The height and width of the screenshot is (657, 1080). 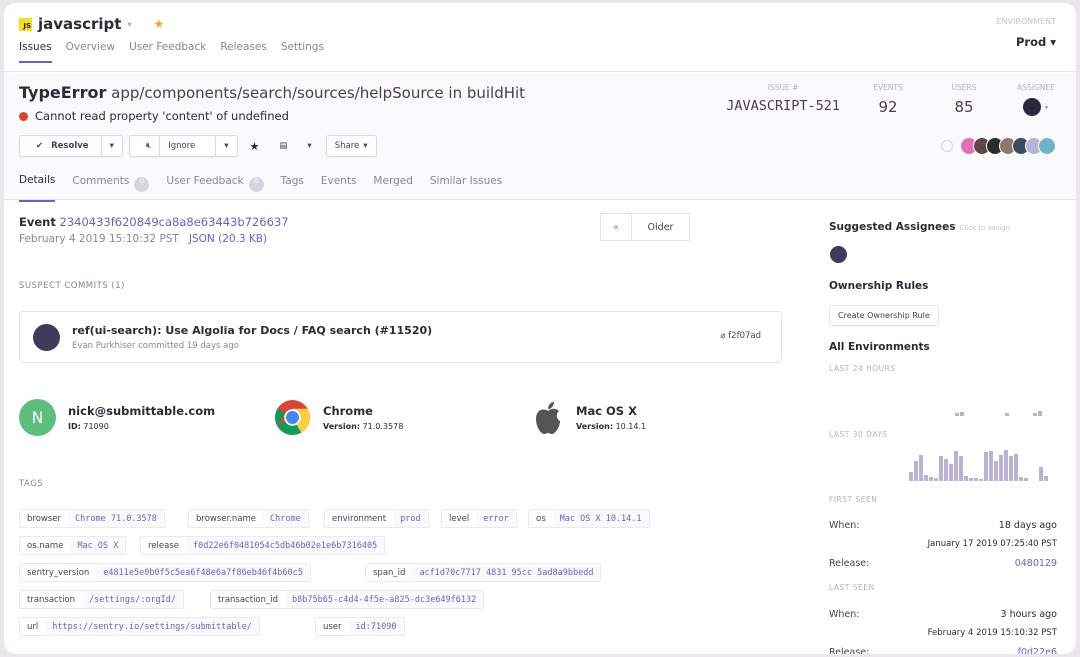 What do you see at coordinates (998, 146) in the screenshot?
I see `participants` at bounding box center [998, 146].